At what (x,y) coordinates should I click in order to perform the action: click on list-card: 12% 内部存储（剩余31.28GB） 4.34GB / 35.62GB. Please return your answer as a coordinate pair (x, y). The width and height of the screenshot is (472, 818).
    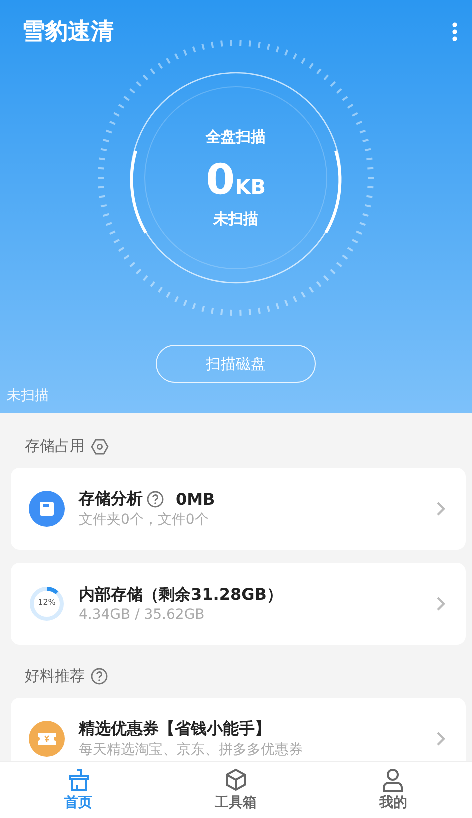
    Looking at the image, I should click on (238, 604).